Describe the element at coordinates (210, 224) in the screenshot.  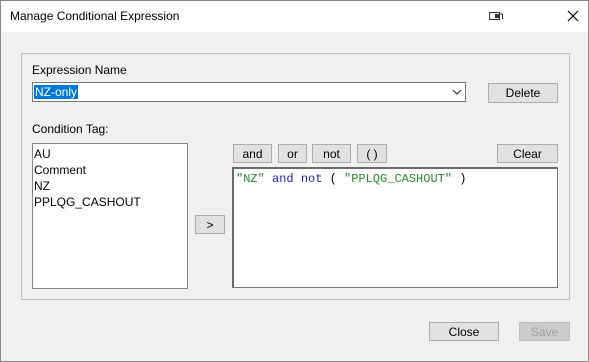
I see `add-tag-button: >` at that location.